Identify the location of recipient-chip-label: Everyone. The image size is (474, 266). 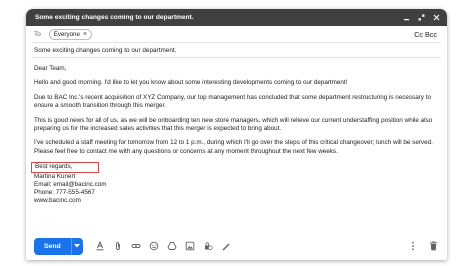
(66, 34).